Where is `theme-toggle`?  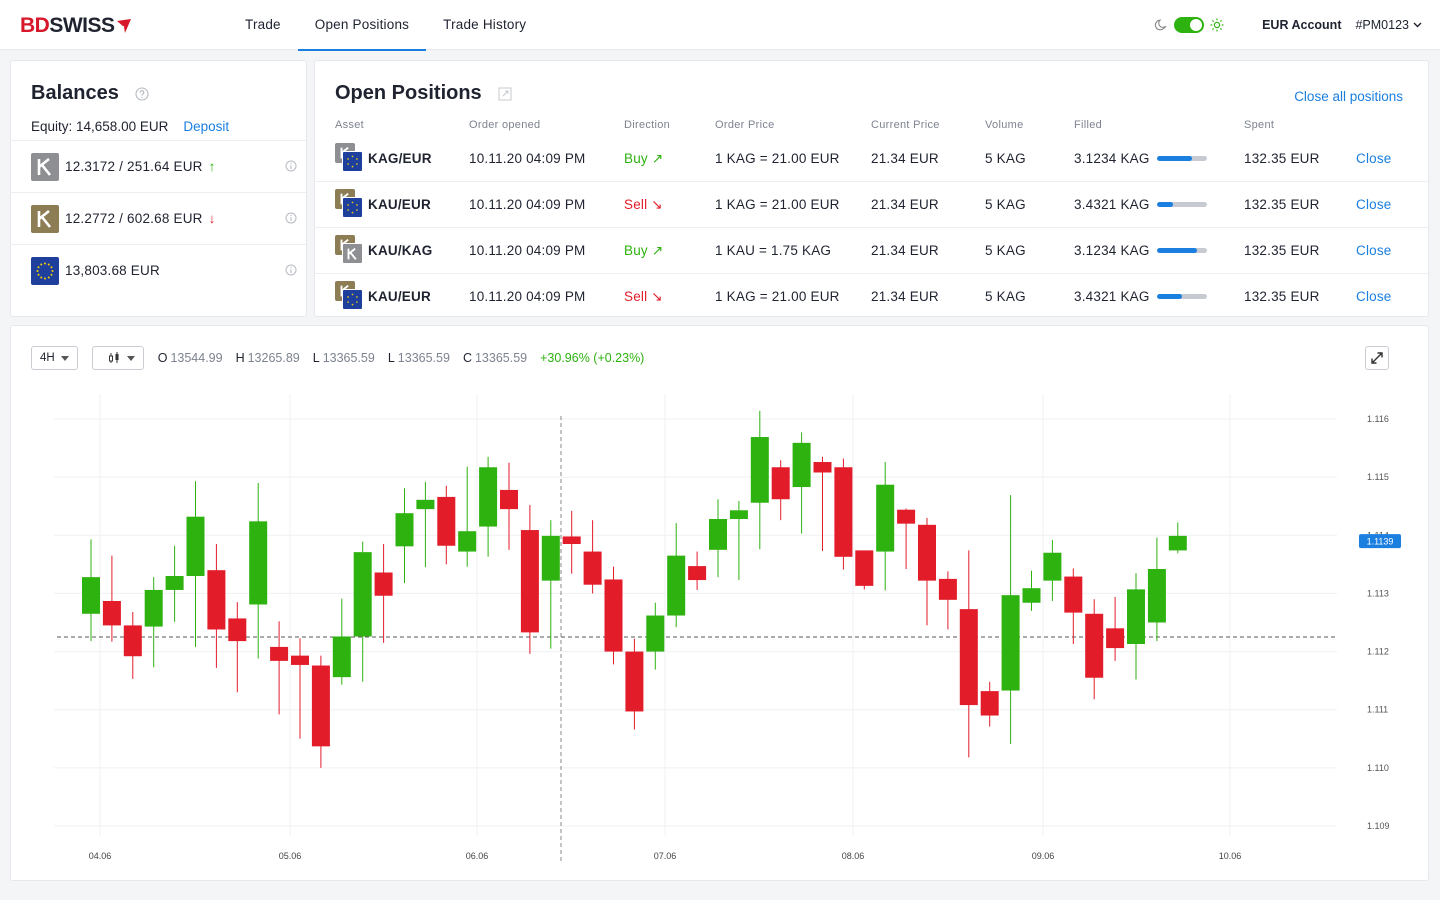 theme-toggle is located at coordinates (1189, 25).